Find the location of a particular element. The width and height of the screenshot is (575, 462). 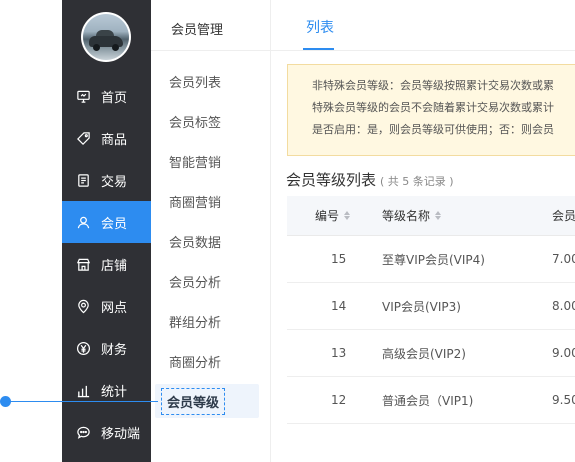

sidebar-item-store: 店铺 is located at coordinates (106, 264).